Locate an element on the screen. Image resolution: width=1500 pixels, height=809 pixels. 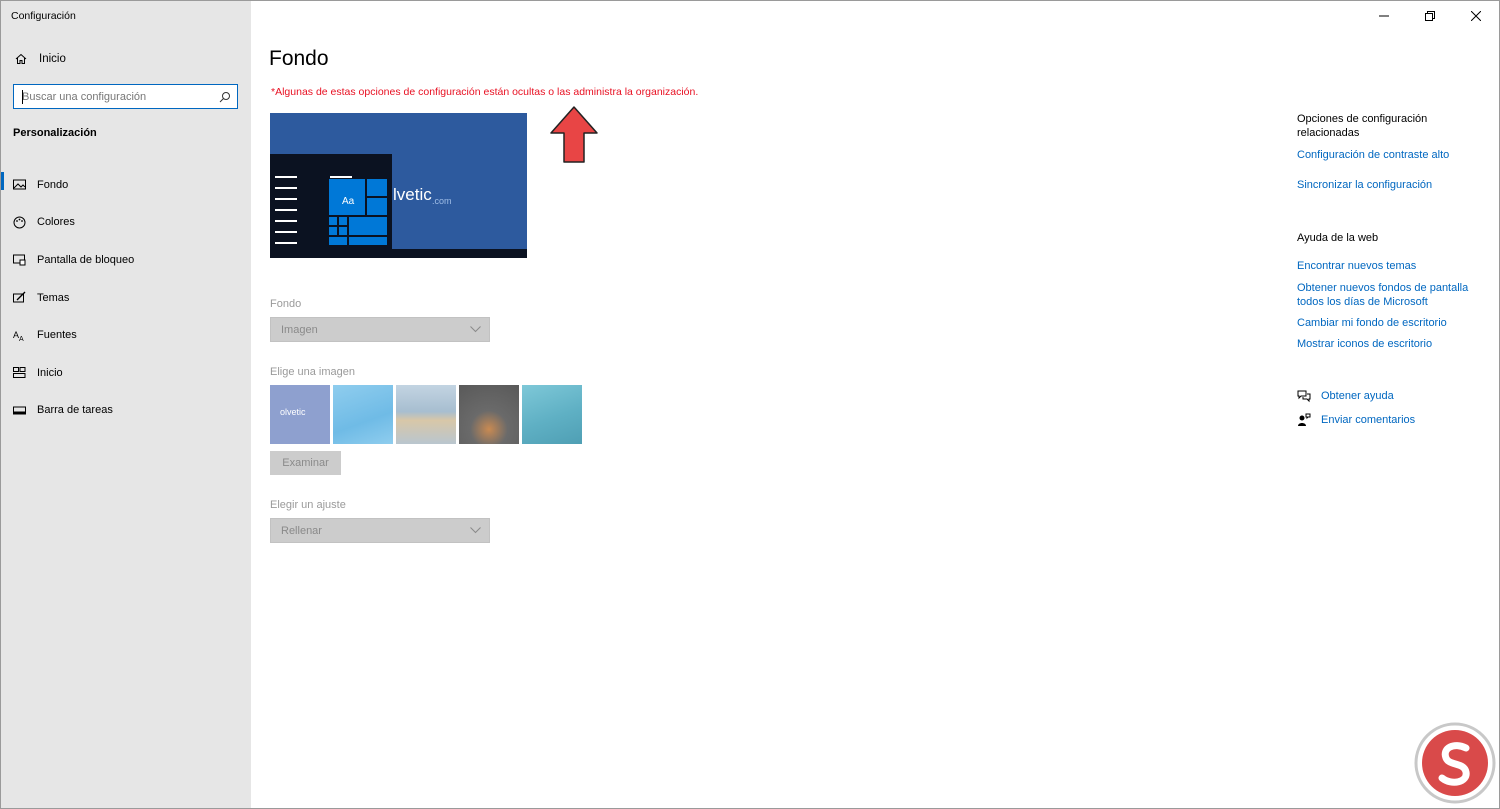
sidebar-item-fondo: Fondo is located at coordinates (126, 185).